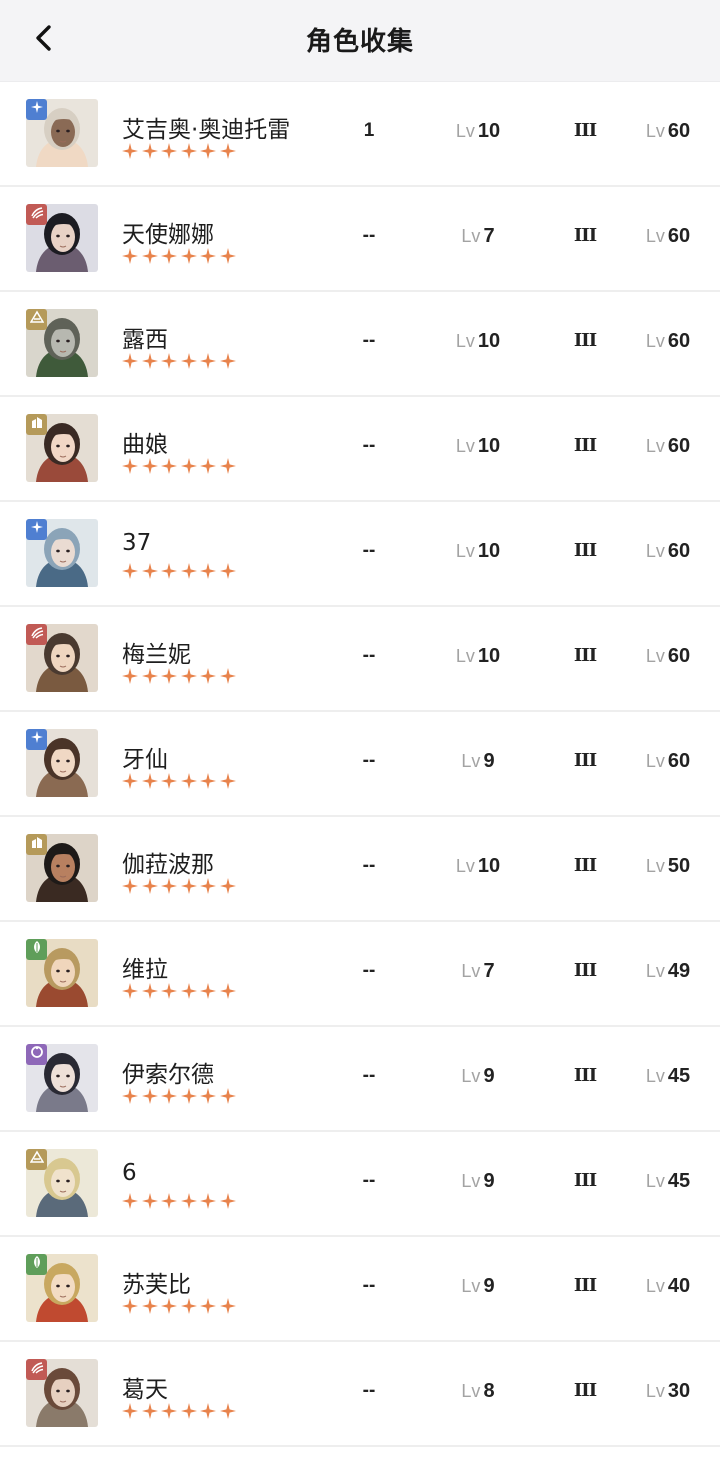 Image resolution: width=720 pixels, height=1462 pixels. What do you see at coordinates (668, 1288) in the screenshot?
I see `secondary-level: Lv 40` at bounding box center [668, 1288].